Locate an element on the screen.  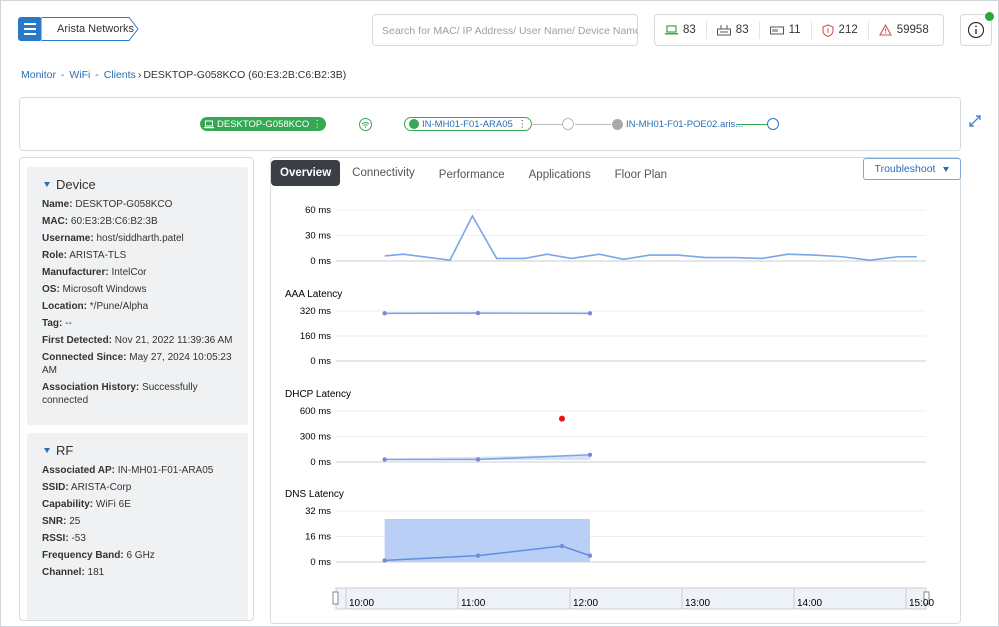
y-tick-label: 16 ms is located at coordinates (318, 537).